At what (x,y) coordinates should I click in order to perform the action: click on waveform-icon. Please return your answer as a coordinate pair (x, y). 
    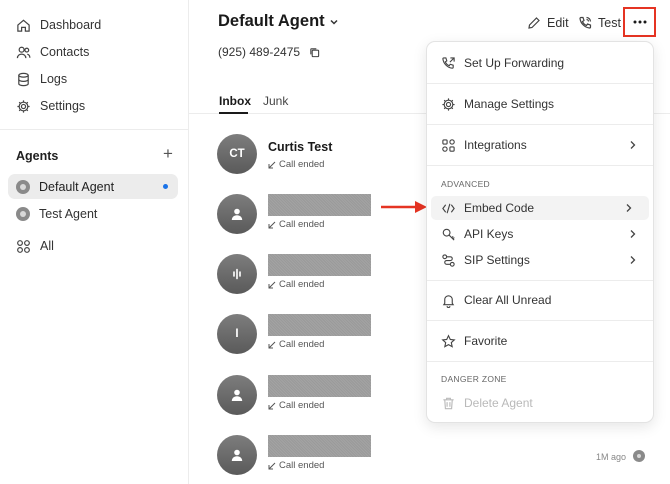
    Looking at the image, I should click on (237, 274).